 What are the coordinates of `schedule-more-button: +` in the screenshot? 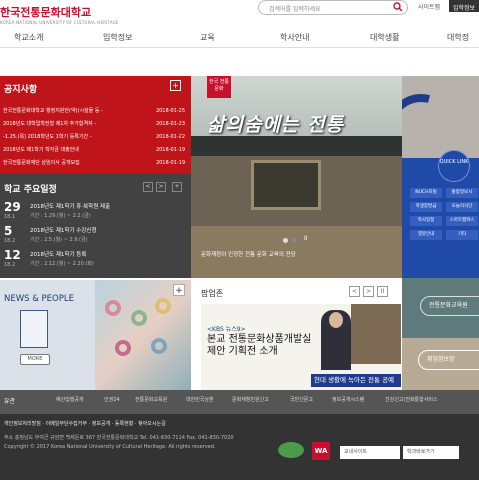 It's located at (177, 187).